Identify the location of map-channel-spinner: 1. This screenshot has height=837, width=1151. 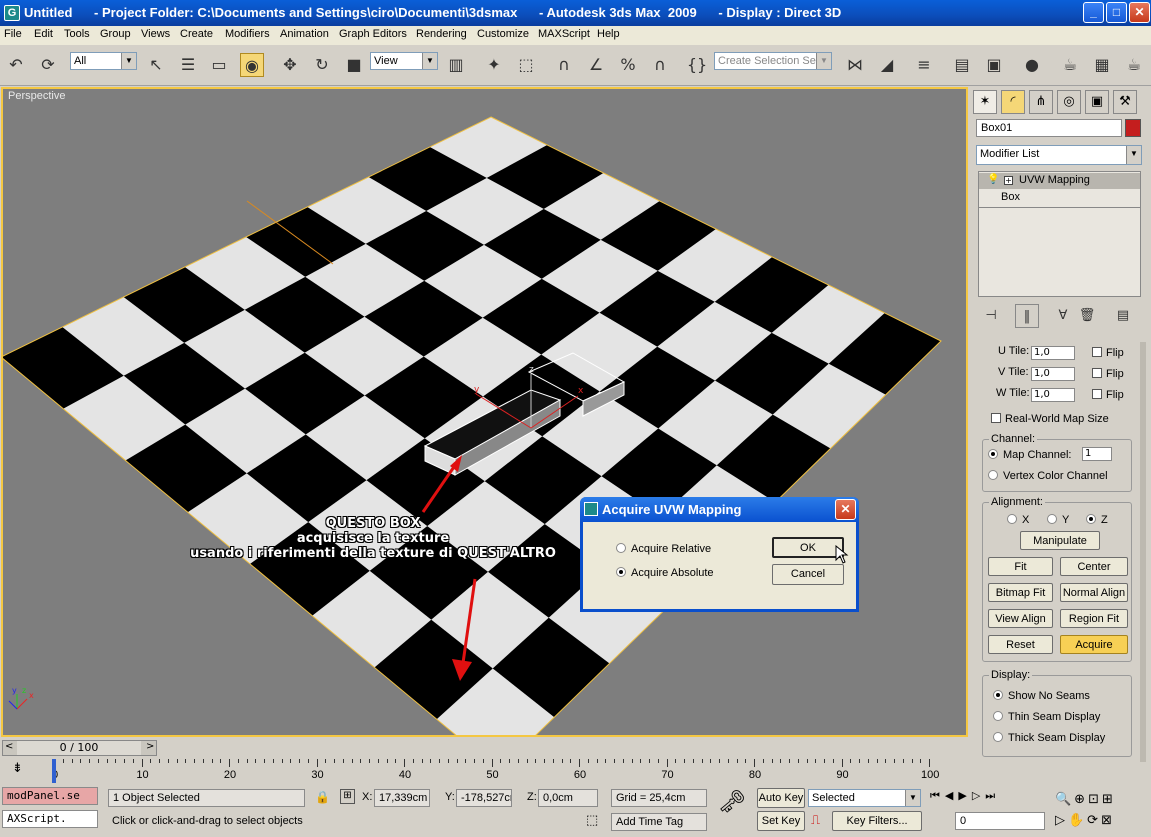
(1097, 454).